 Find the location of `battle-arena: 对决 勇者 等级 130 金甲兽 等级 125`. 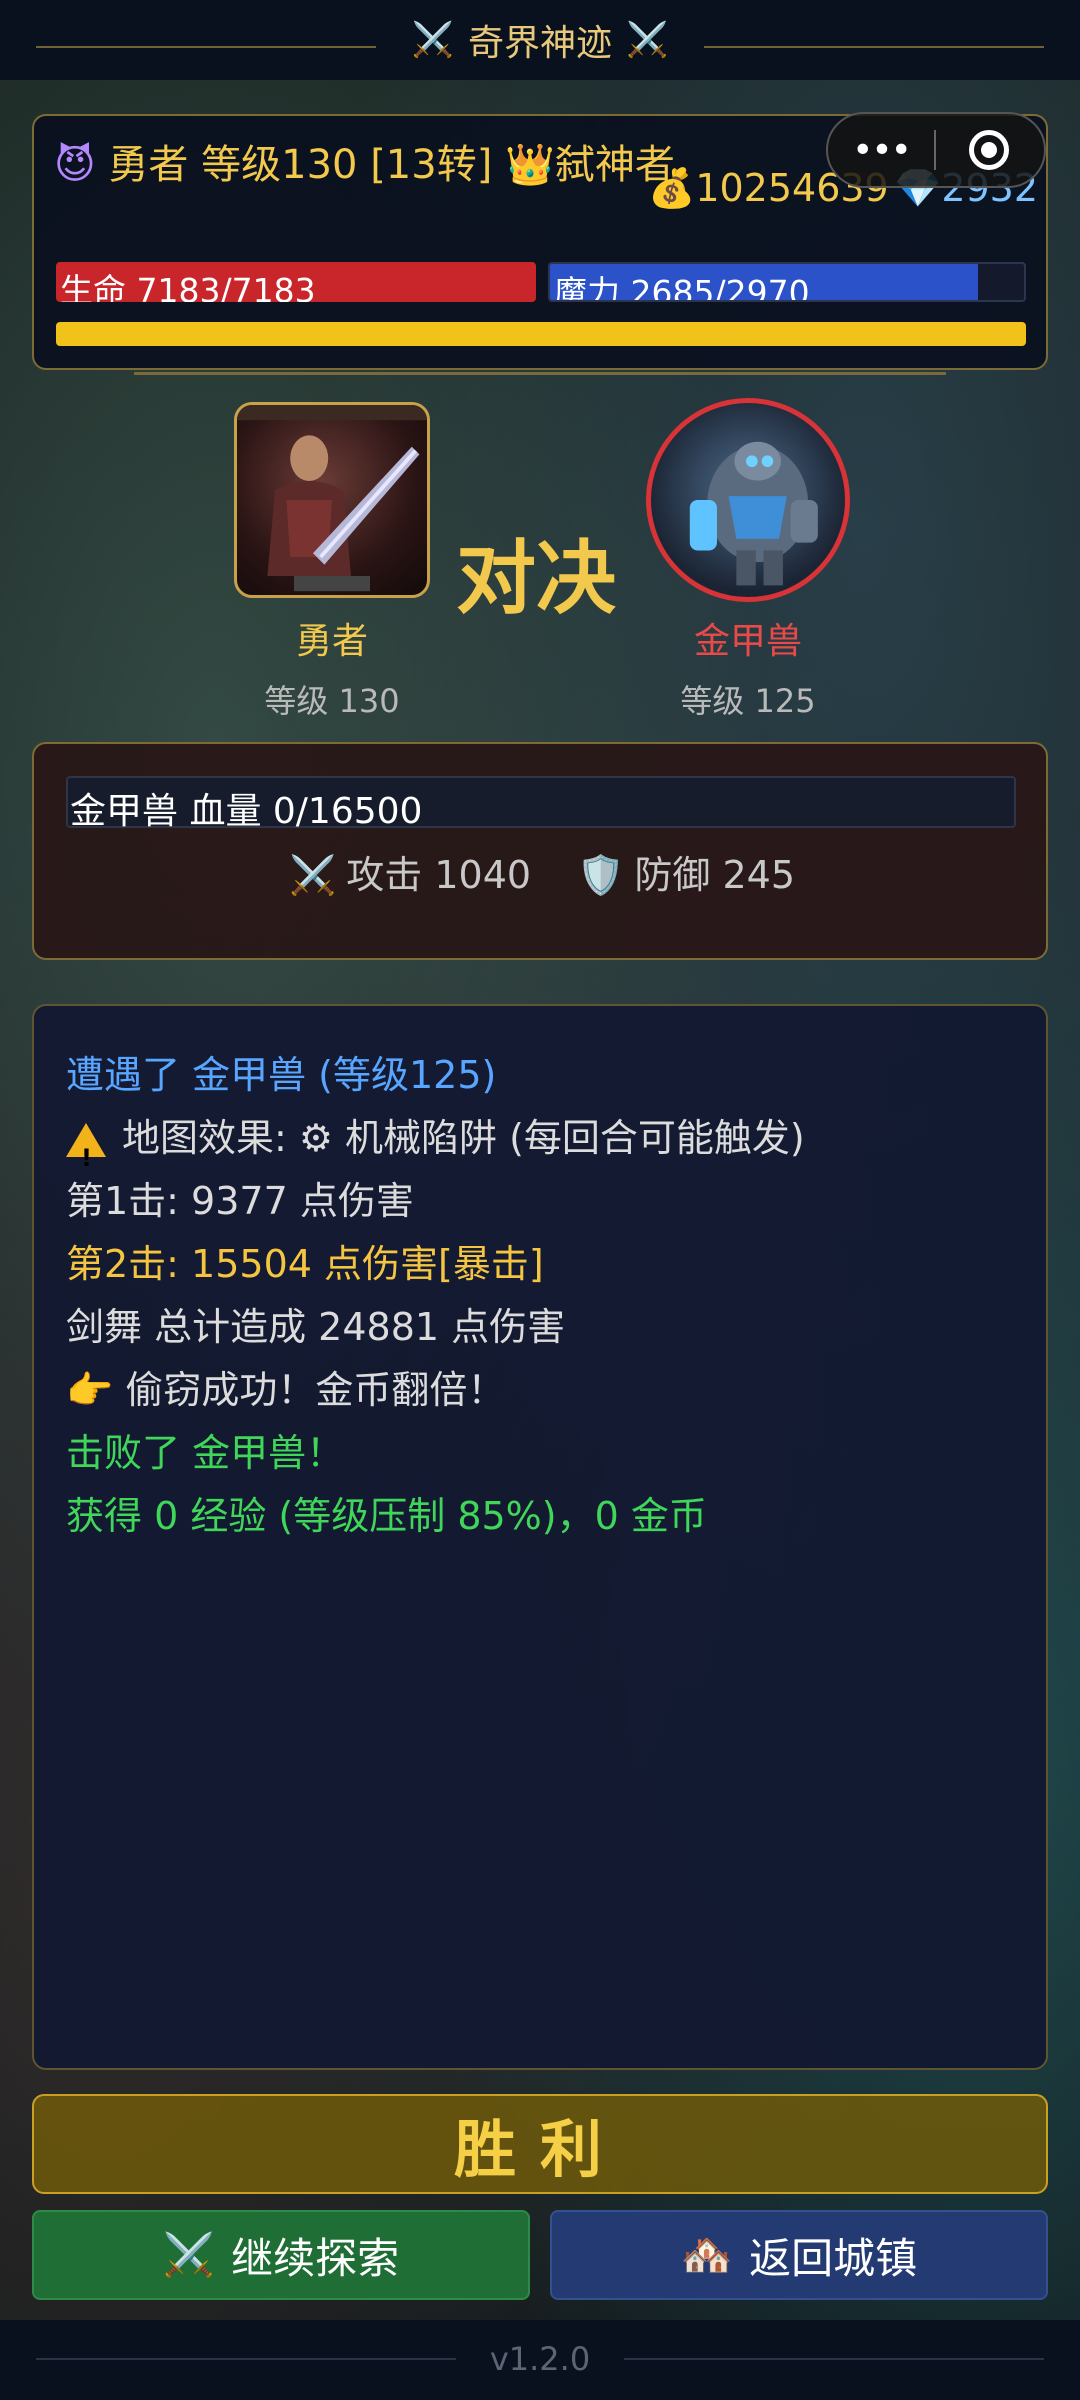

battle-arena: 对决 勇者 等级 130 金甲兽 等级 125 is located at coordinates (540, 555).